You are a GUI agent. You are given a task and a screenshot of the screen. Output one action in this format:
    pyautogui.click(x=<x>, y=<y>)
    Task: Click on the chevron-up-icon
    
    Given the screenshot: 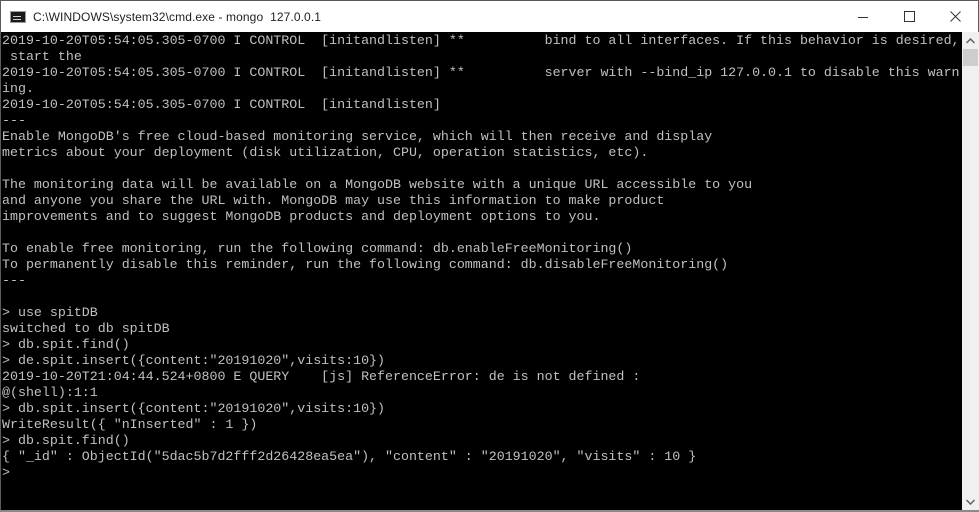 What is the action you would take?
    pyautogui.click(x=970, y=40)
    